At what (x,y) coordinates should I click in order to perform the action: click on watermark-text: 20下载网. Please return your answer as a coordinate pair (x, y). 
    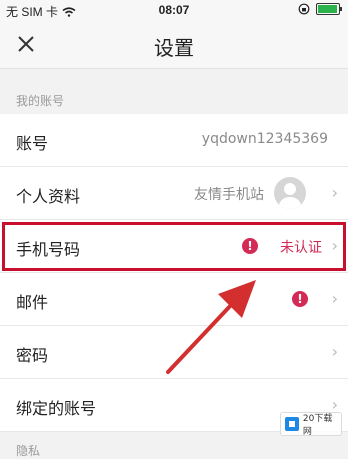
    Looking at the image, I should click on (317, 425).